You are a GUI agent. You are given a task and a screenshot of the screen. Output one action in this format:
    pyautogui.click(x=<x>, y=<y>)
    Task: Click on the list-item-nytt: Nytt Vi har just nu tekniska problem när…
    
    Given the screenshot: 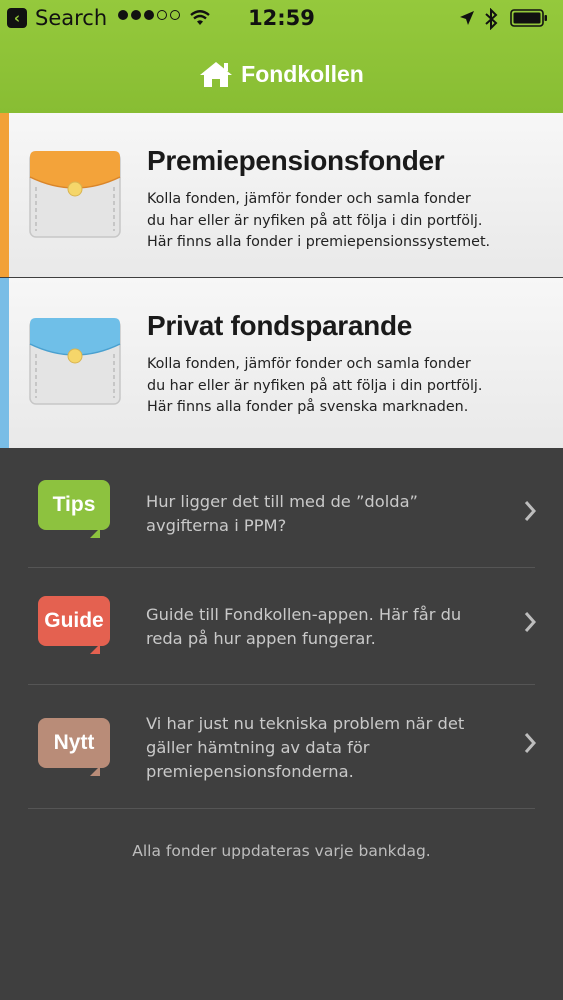 What is the action you would take?
    pyautogui.click(x=281, y=753)
    